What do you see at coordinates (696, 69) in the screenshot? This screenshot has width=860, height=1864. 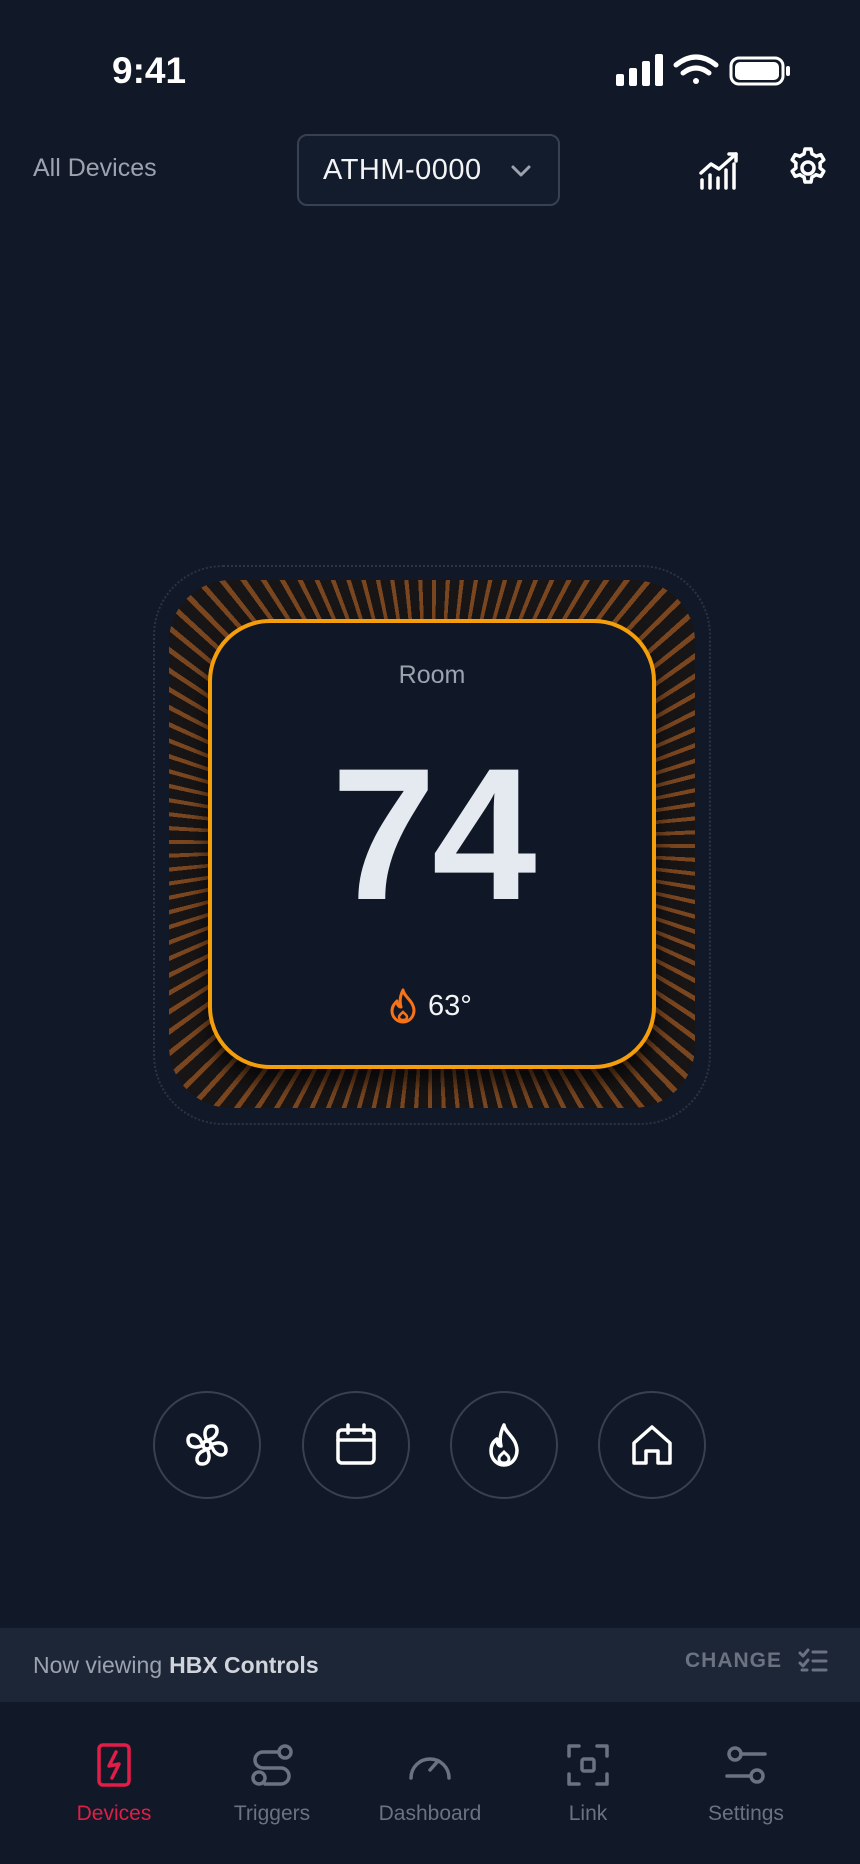 I see `wifi-icon` at bounding box center [696, 69].